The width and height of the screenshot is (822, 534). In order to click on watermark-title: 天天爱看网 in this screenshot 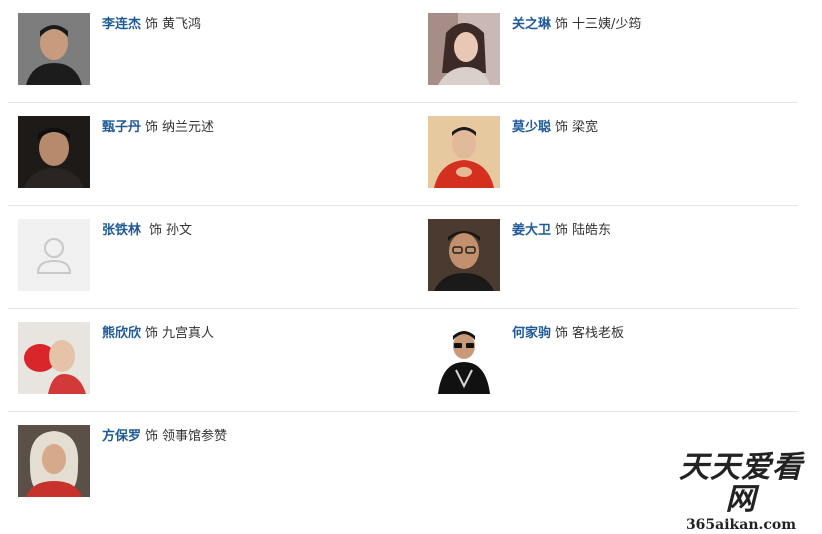, I will do `click(741, 483)`.